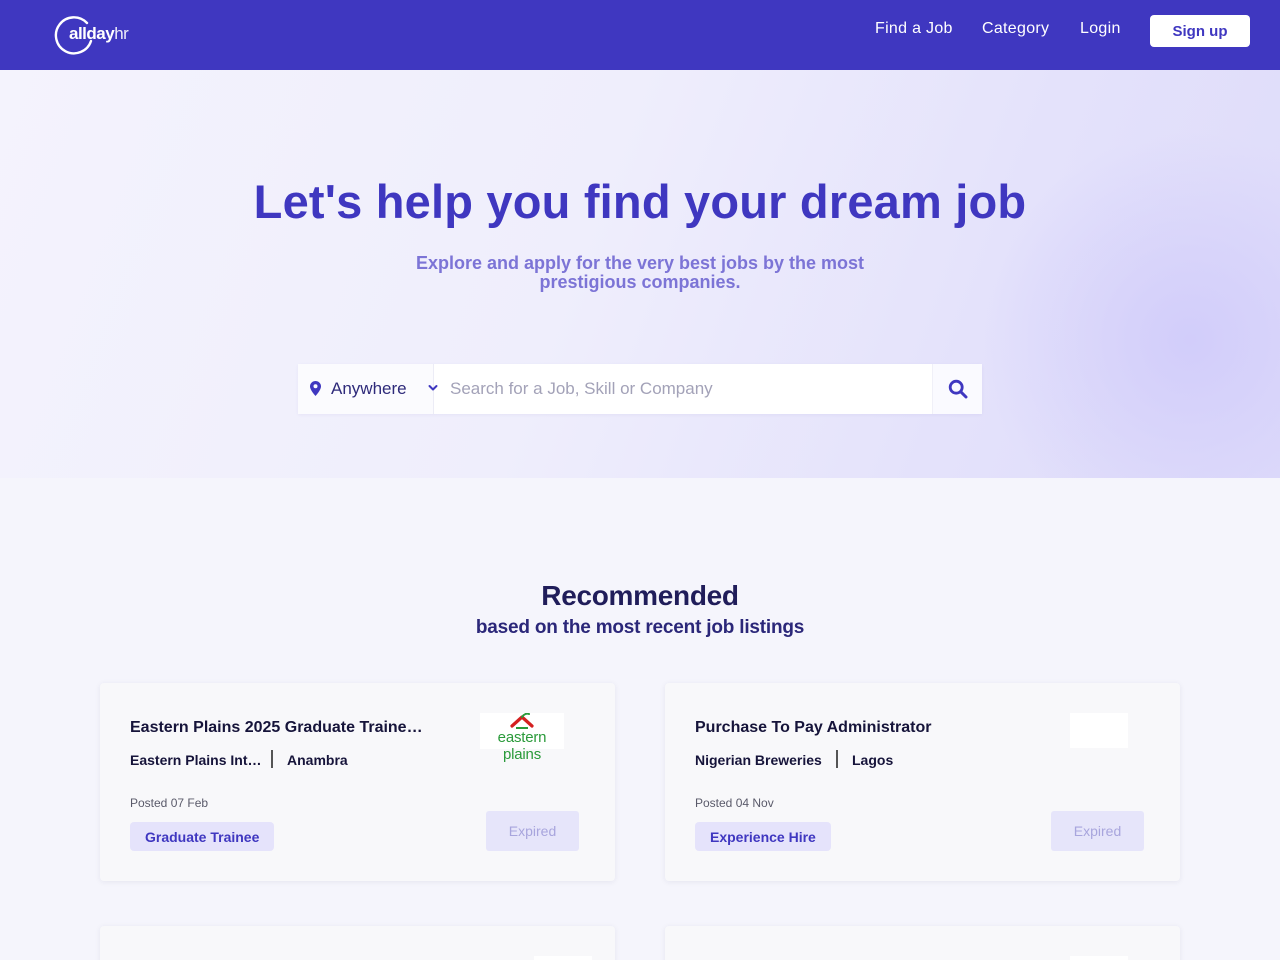 This screenshot has height=960, width=1280. Describe the element at coordinates (433, 388) in the screenshot. I see `chevron-down-icon` at that location.